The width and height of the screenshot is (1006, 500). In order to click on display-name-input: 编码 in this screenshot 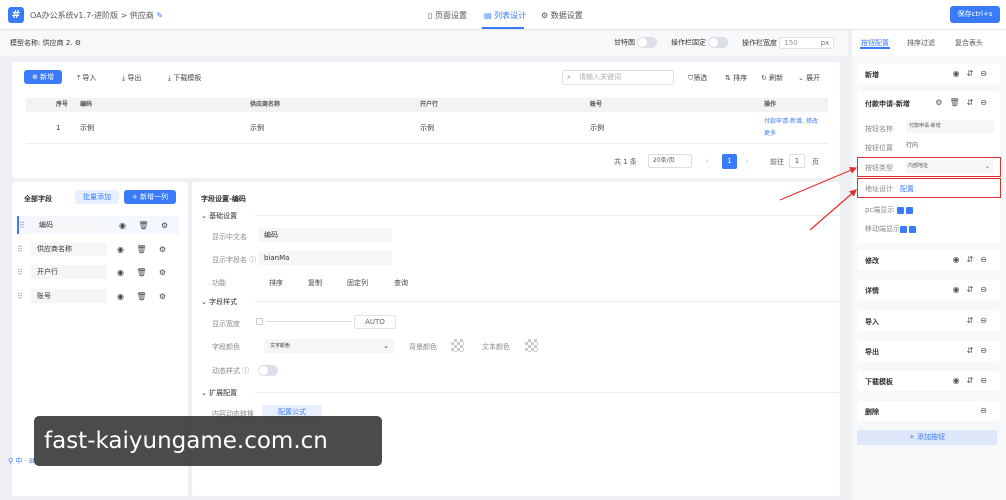, I will do `click(325, 235)`.